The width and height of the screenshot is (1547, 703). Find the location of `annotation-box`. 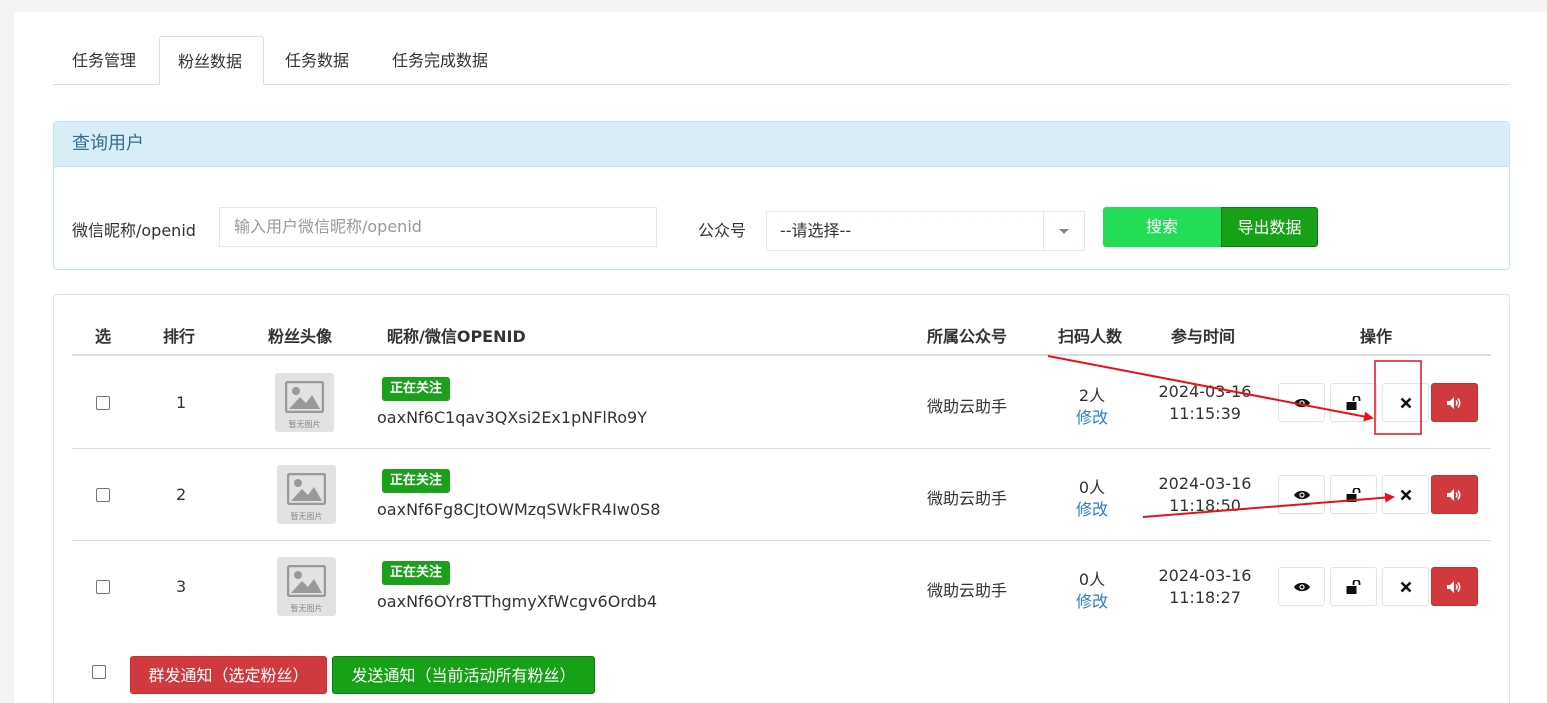

annotation-box is located at coordinates (1398, 397).